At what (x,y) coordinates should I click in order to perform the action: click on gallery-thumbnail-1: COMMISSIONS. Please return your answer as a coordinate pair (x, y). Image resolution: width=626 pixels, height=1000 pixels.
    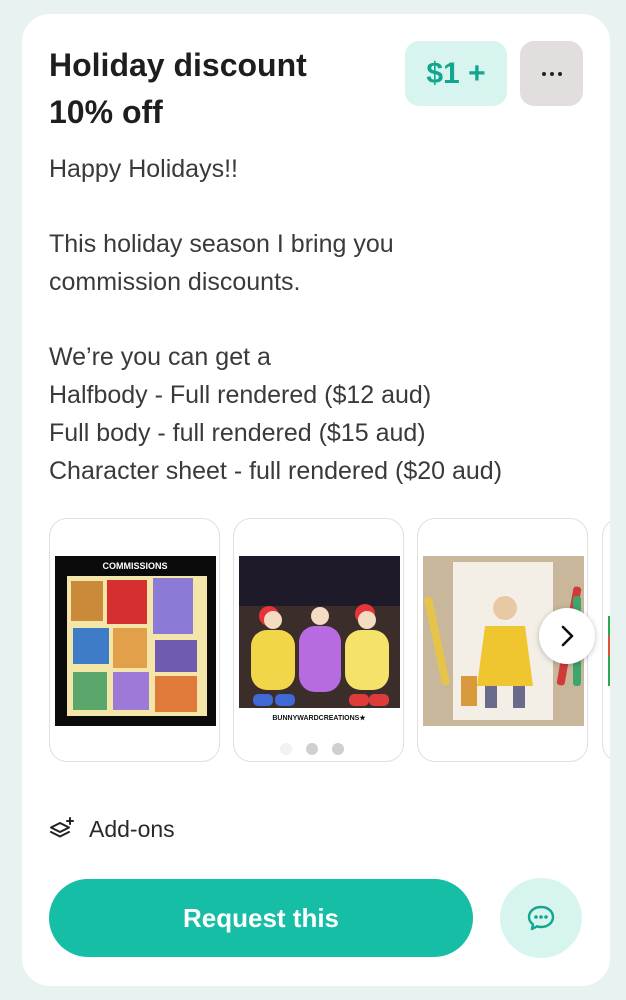
    Looking at the image, I should click on (134, 640).